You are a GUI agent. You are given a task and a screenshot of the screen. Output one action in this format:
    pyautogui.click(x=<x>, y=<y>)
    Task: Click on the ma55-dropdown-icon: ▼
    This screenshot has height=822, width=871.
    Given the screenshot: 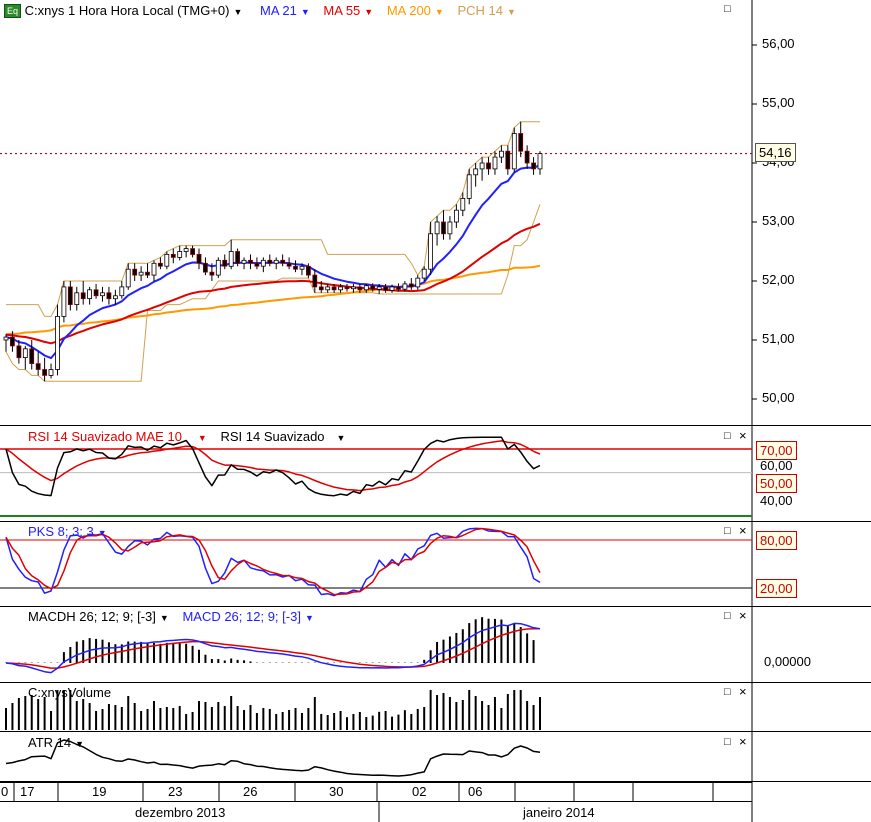 What is the action you would take?
    pyautogui.click(x=368, y=12)
    